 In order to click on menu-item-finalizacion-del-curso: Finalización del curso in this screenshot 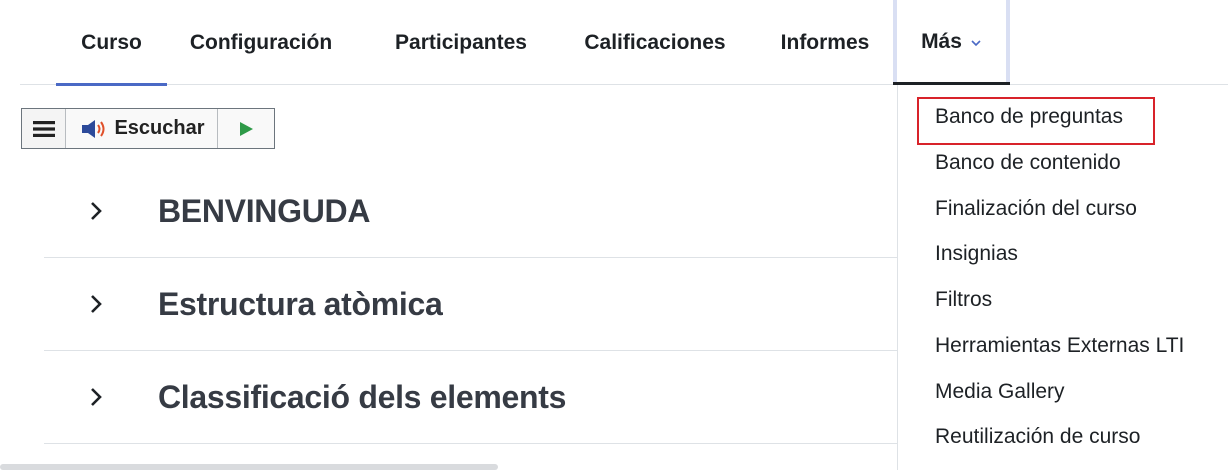, I will do `click(1036, 209)`.